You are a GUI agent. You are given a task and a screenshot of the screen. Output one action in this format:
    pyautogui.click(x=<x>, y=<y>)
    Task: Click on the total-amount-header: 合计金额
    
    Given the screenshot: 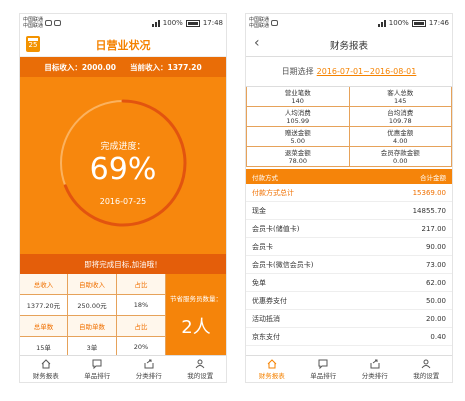 What is the action you would take?
    pyautogui.click(x=433, y=177)
    